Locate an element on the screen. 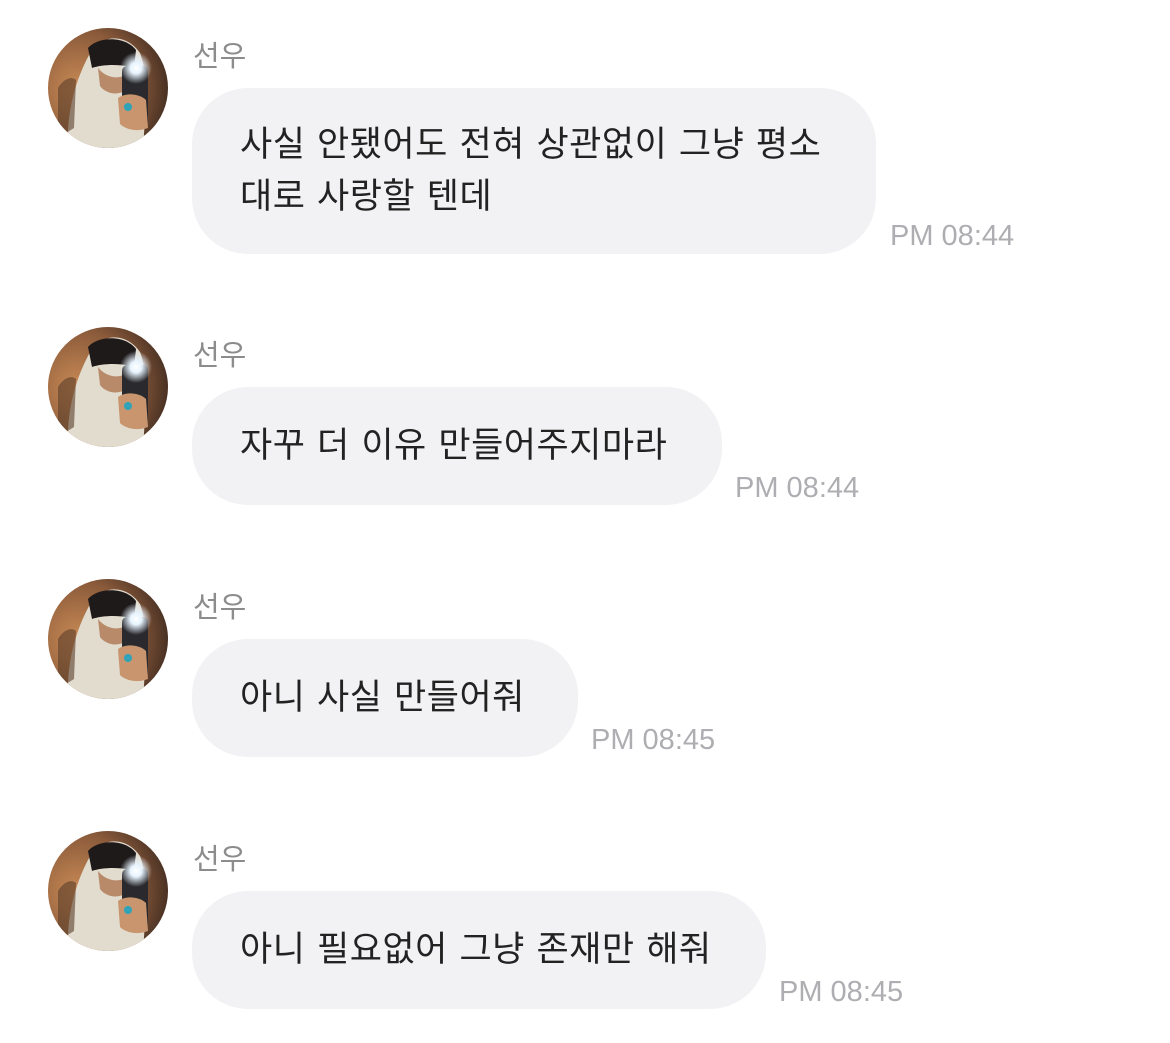  message-bubble: 아니 사실 만들어줘 is located at coordinates (385, 698).